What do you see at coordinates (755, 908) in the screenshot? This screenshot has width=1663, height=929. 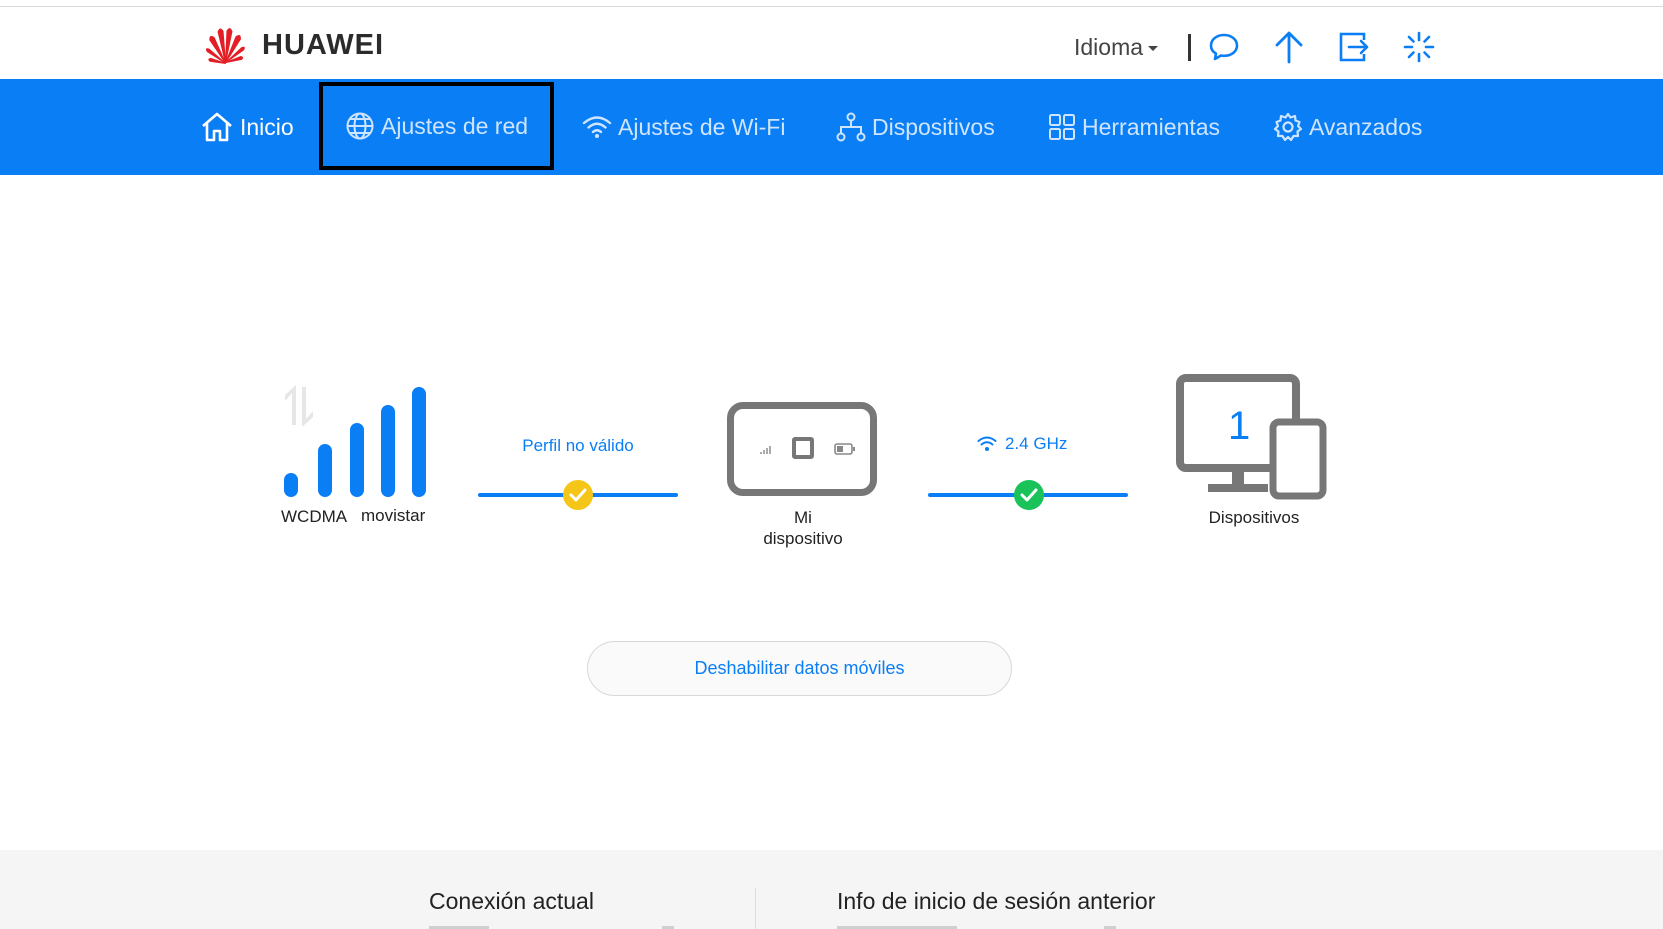 I see `footer-divider` at bounding box center [755, 908].